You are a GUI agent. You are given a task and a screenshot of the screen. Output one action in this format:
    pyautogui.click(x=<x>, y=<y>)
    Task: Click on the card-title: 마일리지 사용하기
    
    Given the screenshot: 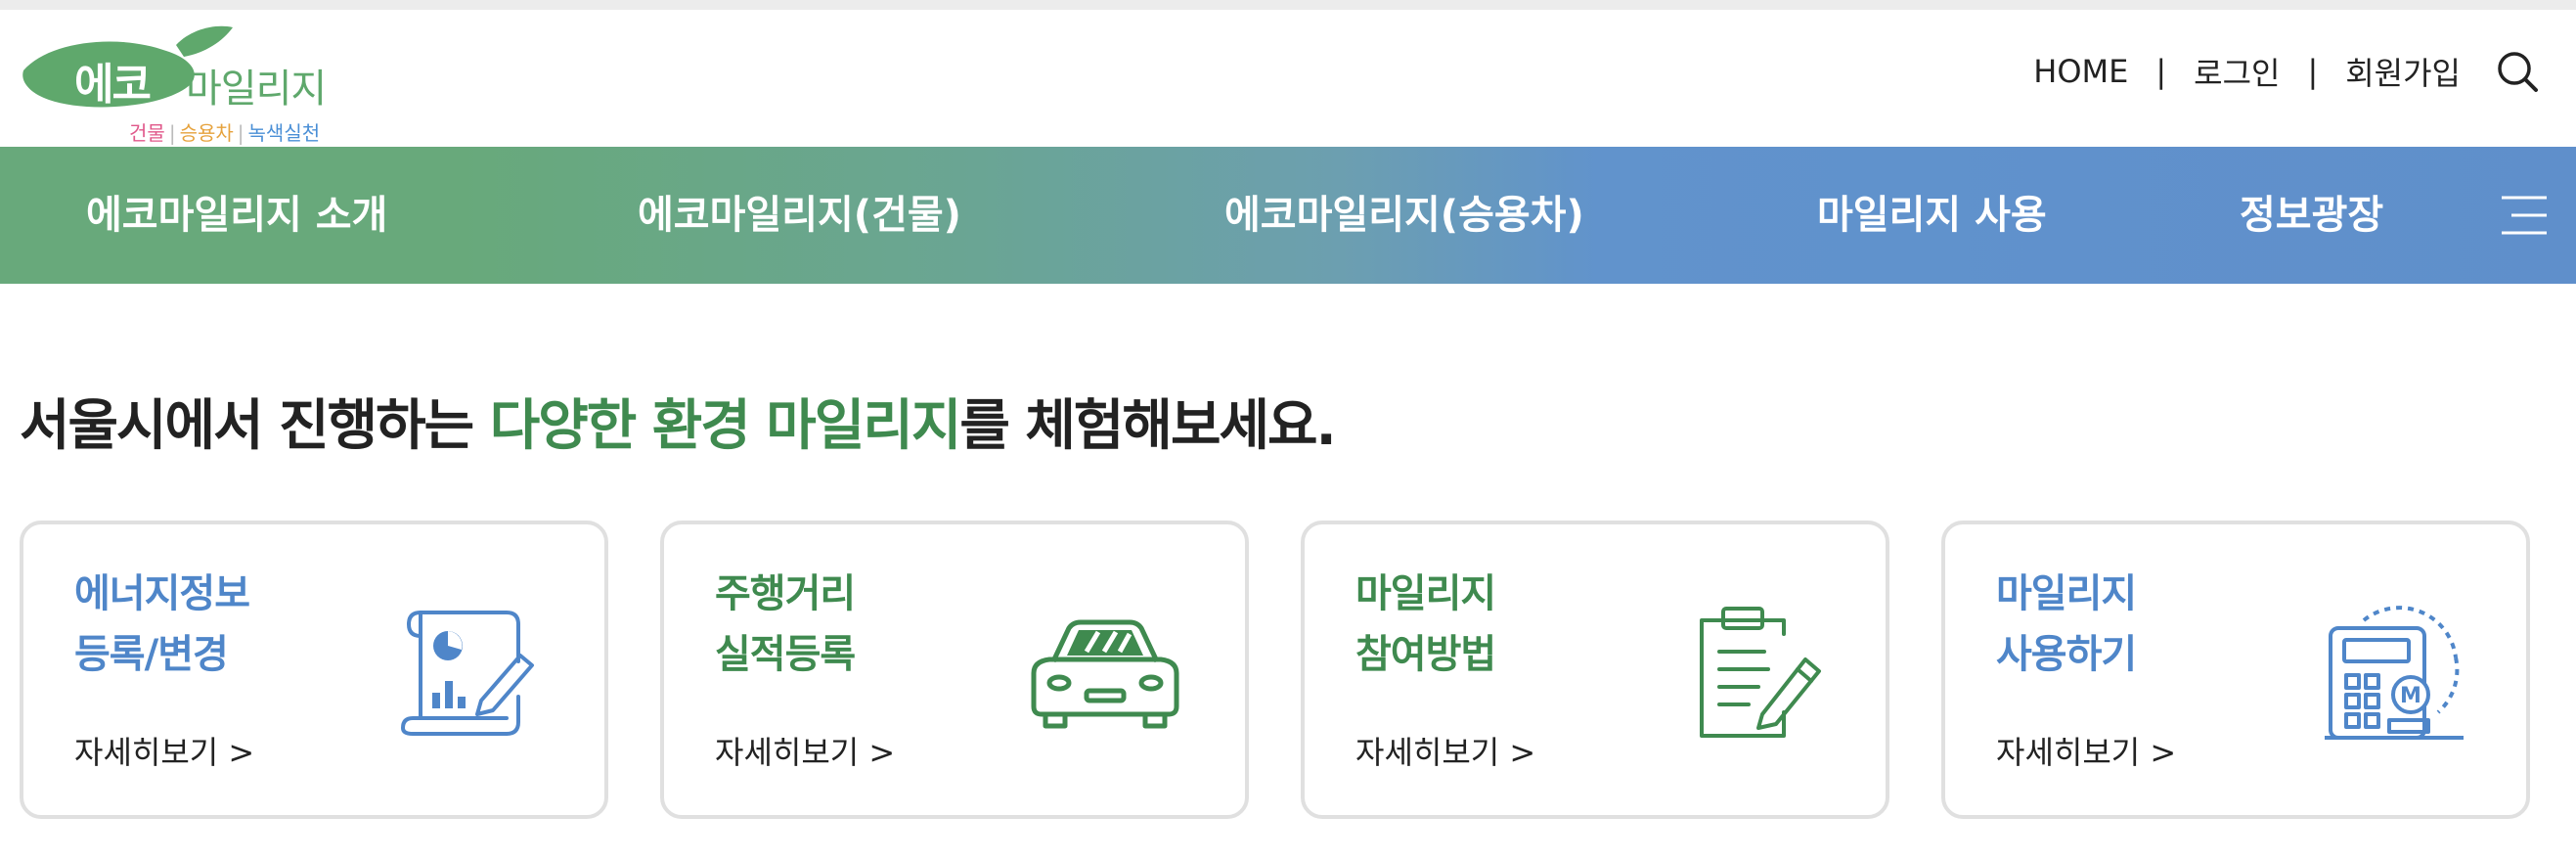 What is the action you would take?
    pyautogui.click(x=2066, y=625)
    